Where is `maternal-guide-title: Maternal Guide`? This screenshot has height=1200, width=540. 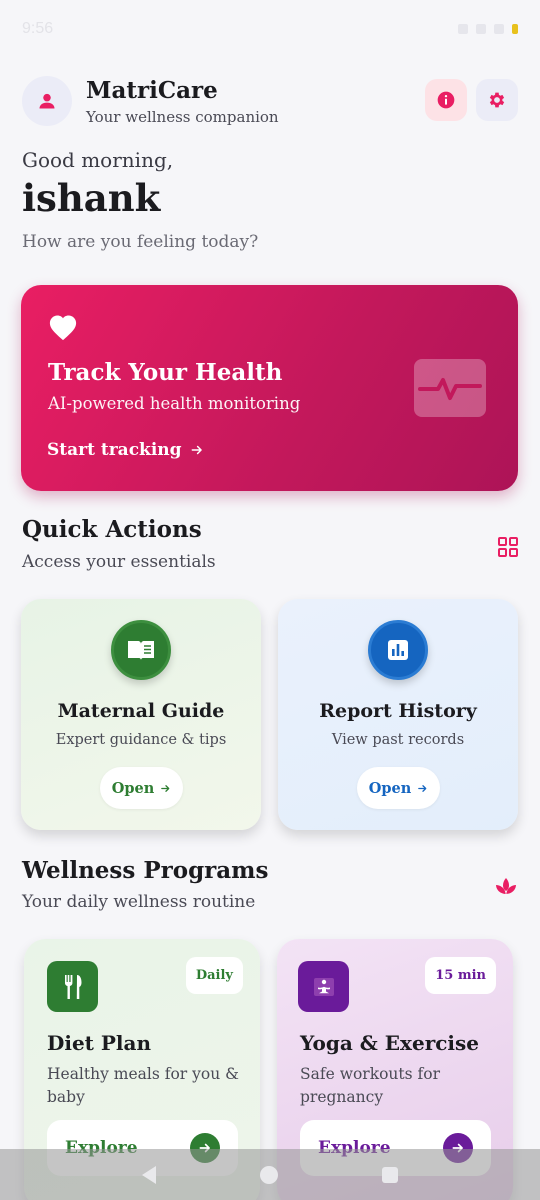
maternal-guide-title: Maternal Guide is located at coordinates (141, 711).